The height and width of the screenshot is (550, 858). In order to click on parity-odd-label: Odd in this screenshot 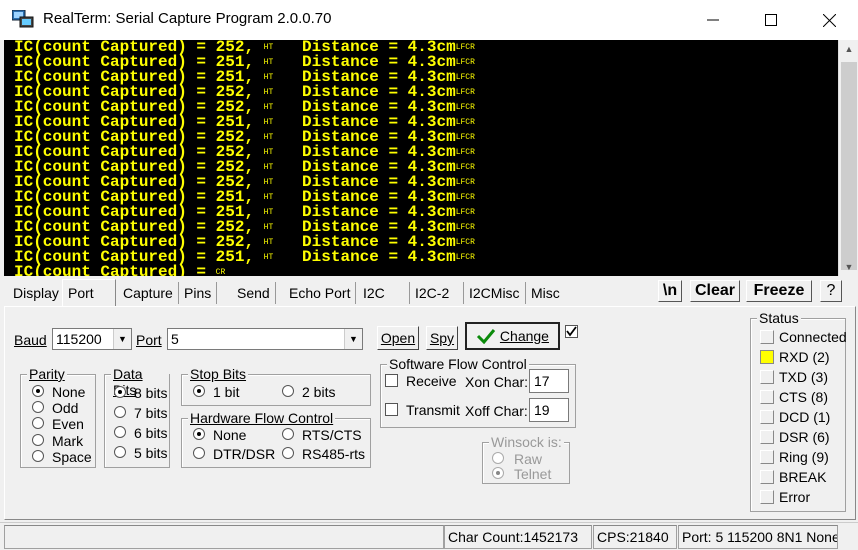, I will do `click(65, 408)`.